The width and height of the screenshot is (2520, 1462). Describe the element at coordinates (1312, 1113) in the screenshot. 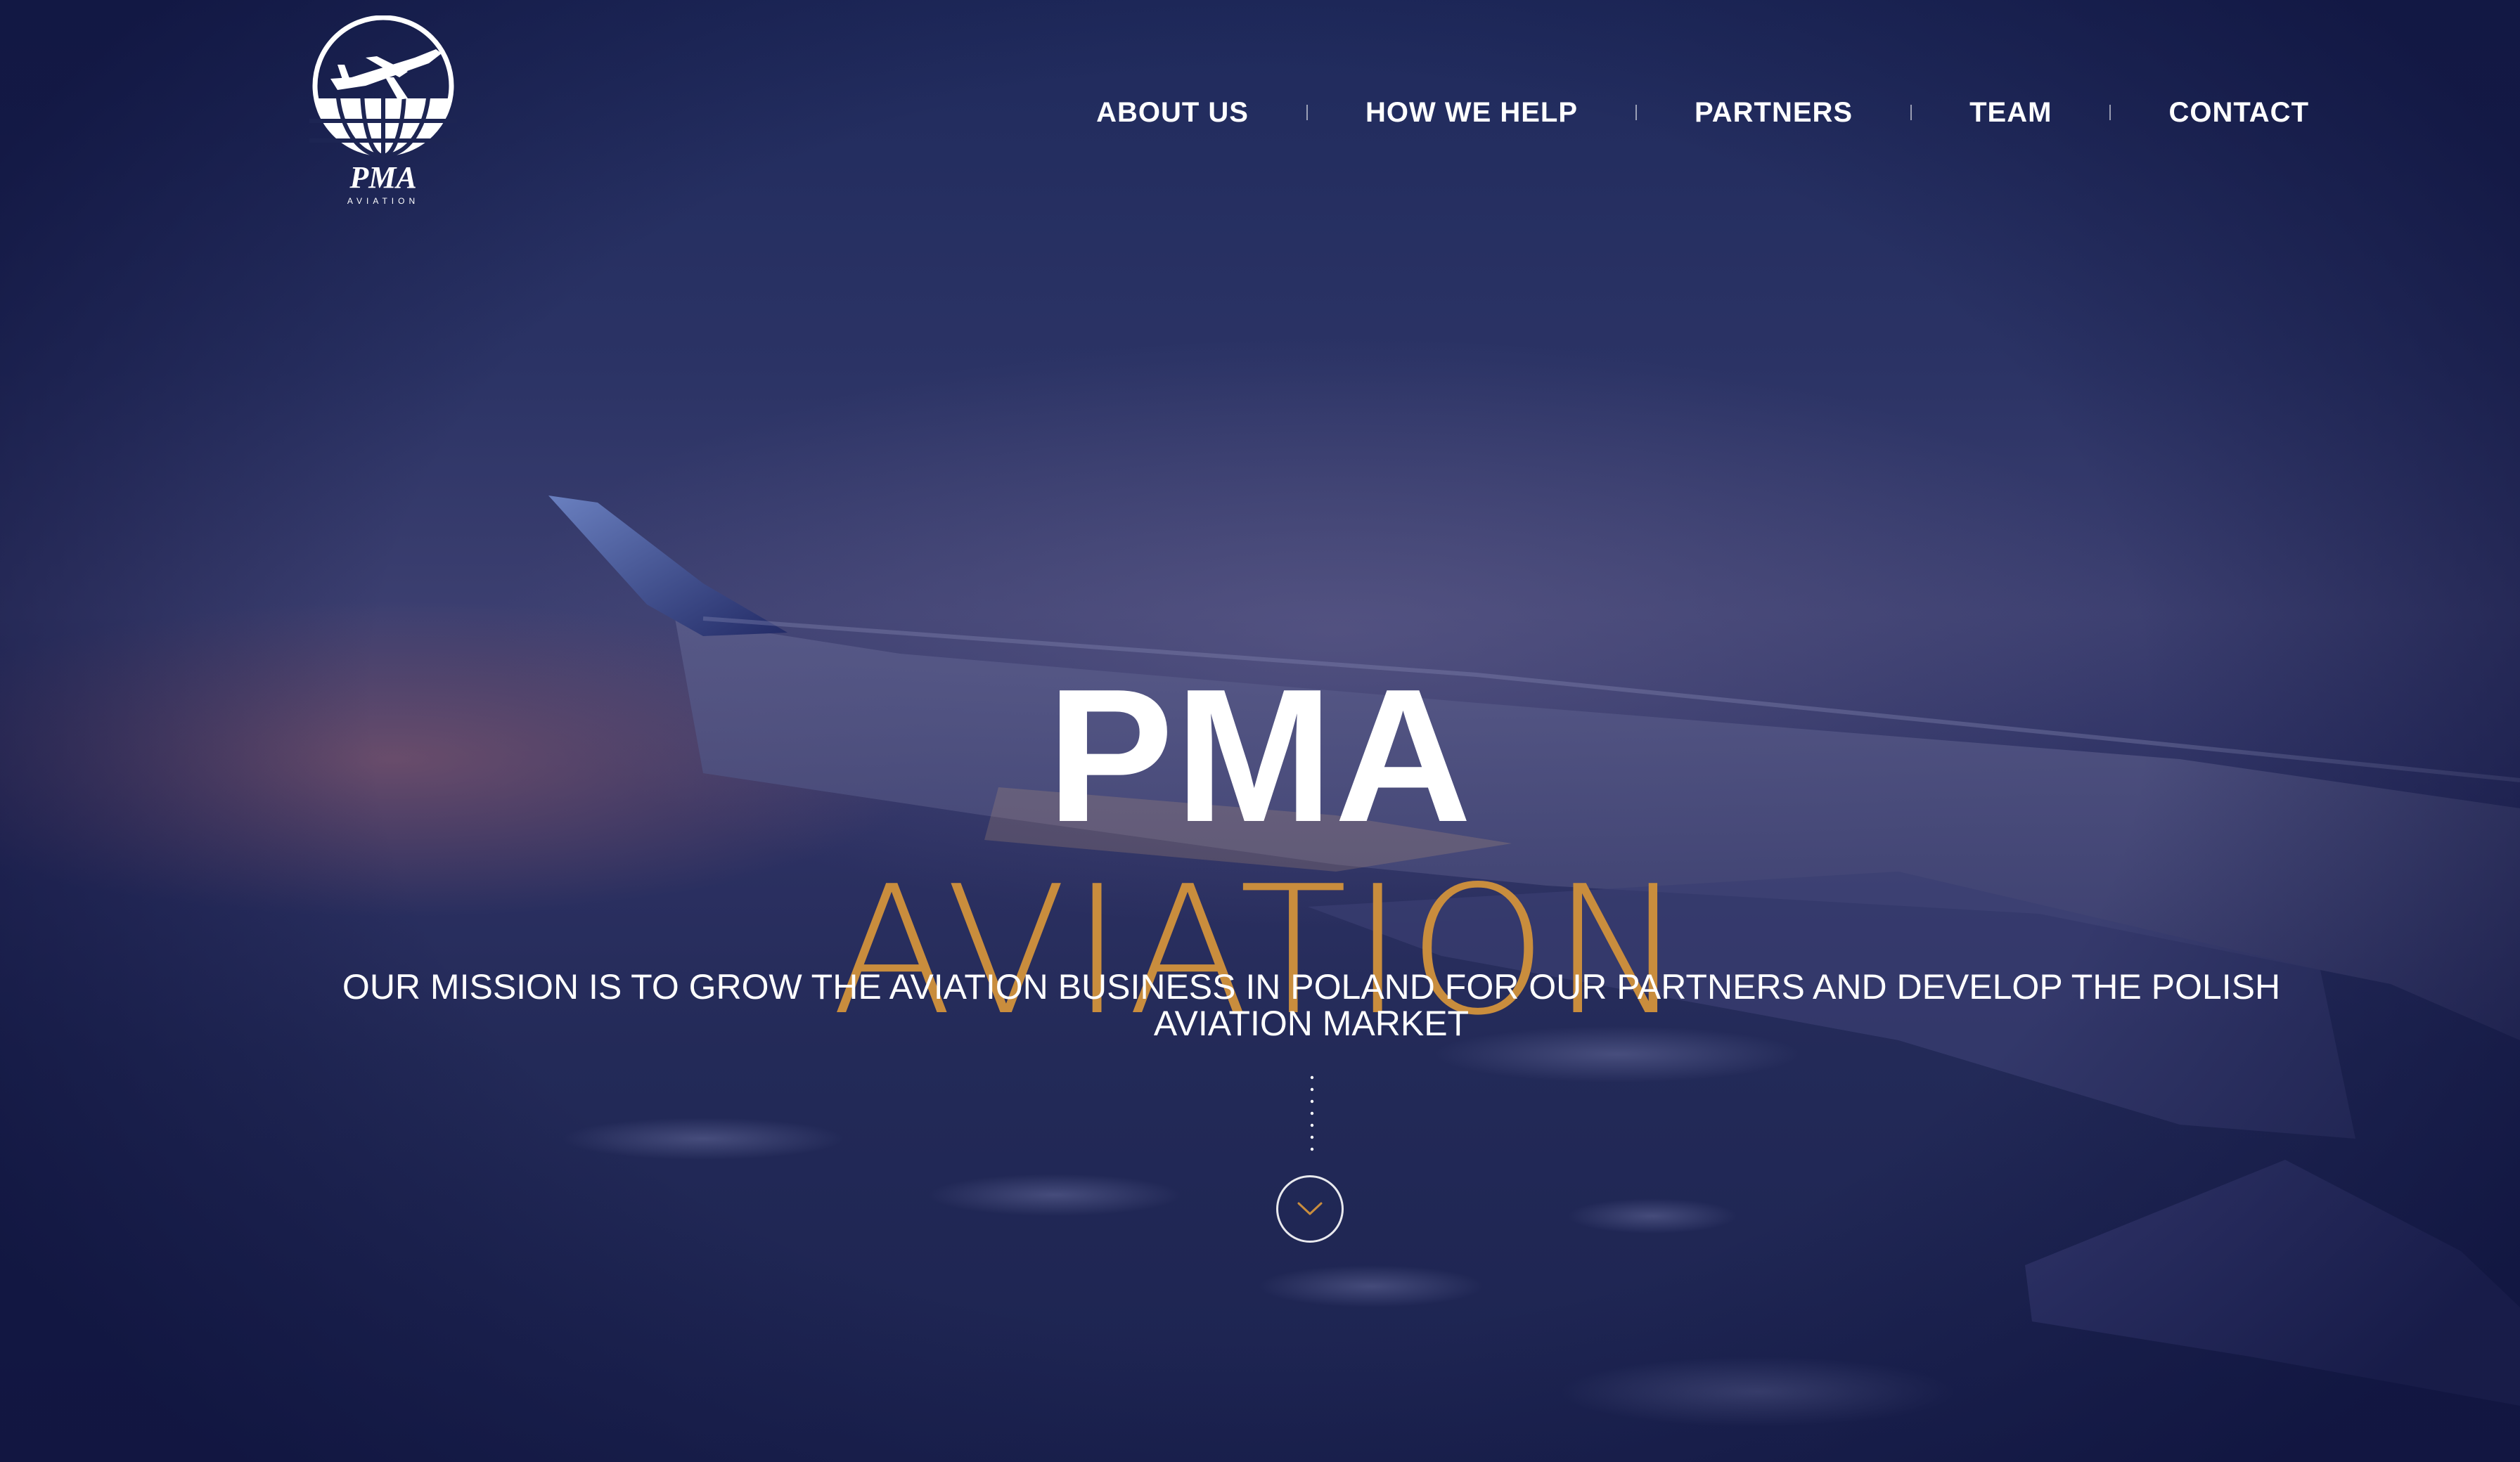

I see `scroll-dotted-line` at that location.